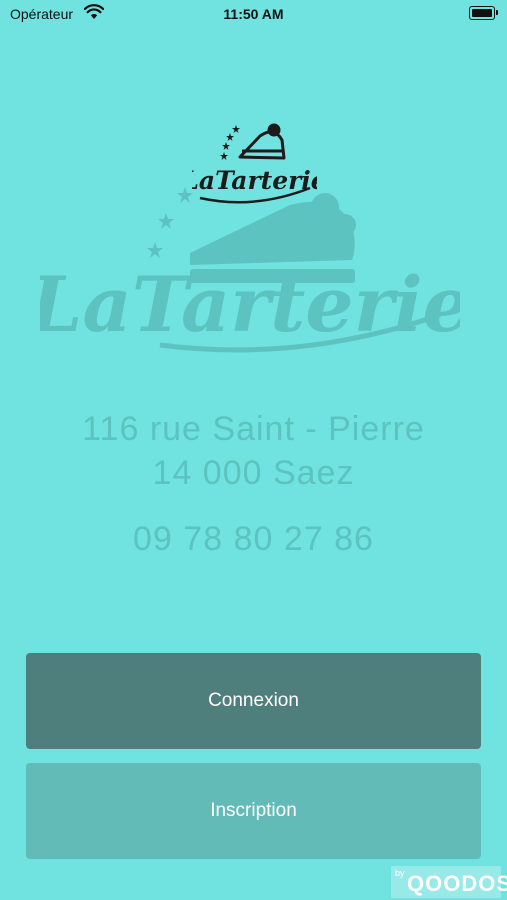 Image resolution: width=507 pixels, height=900 pixels. Describe the element at coordinates (457, 883) in the screenshot. I see `watermark-brand: QOODOS` at that location.